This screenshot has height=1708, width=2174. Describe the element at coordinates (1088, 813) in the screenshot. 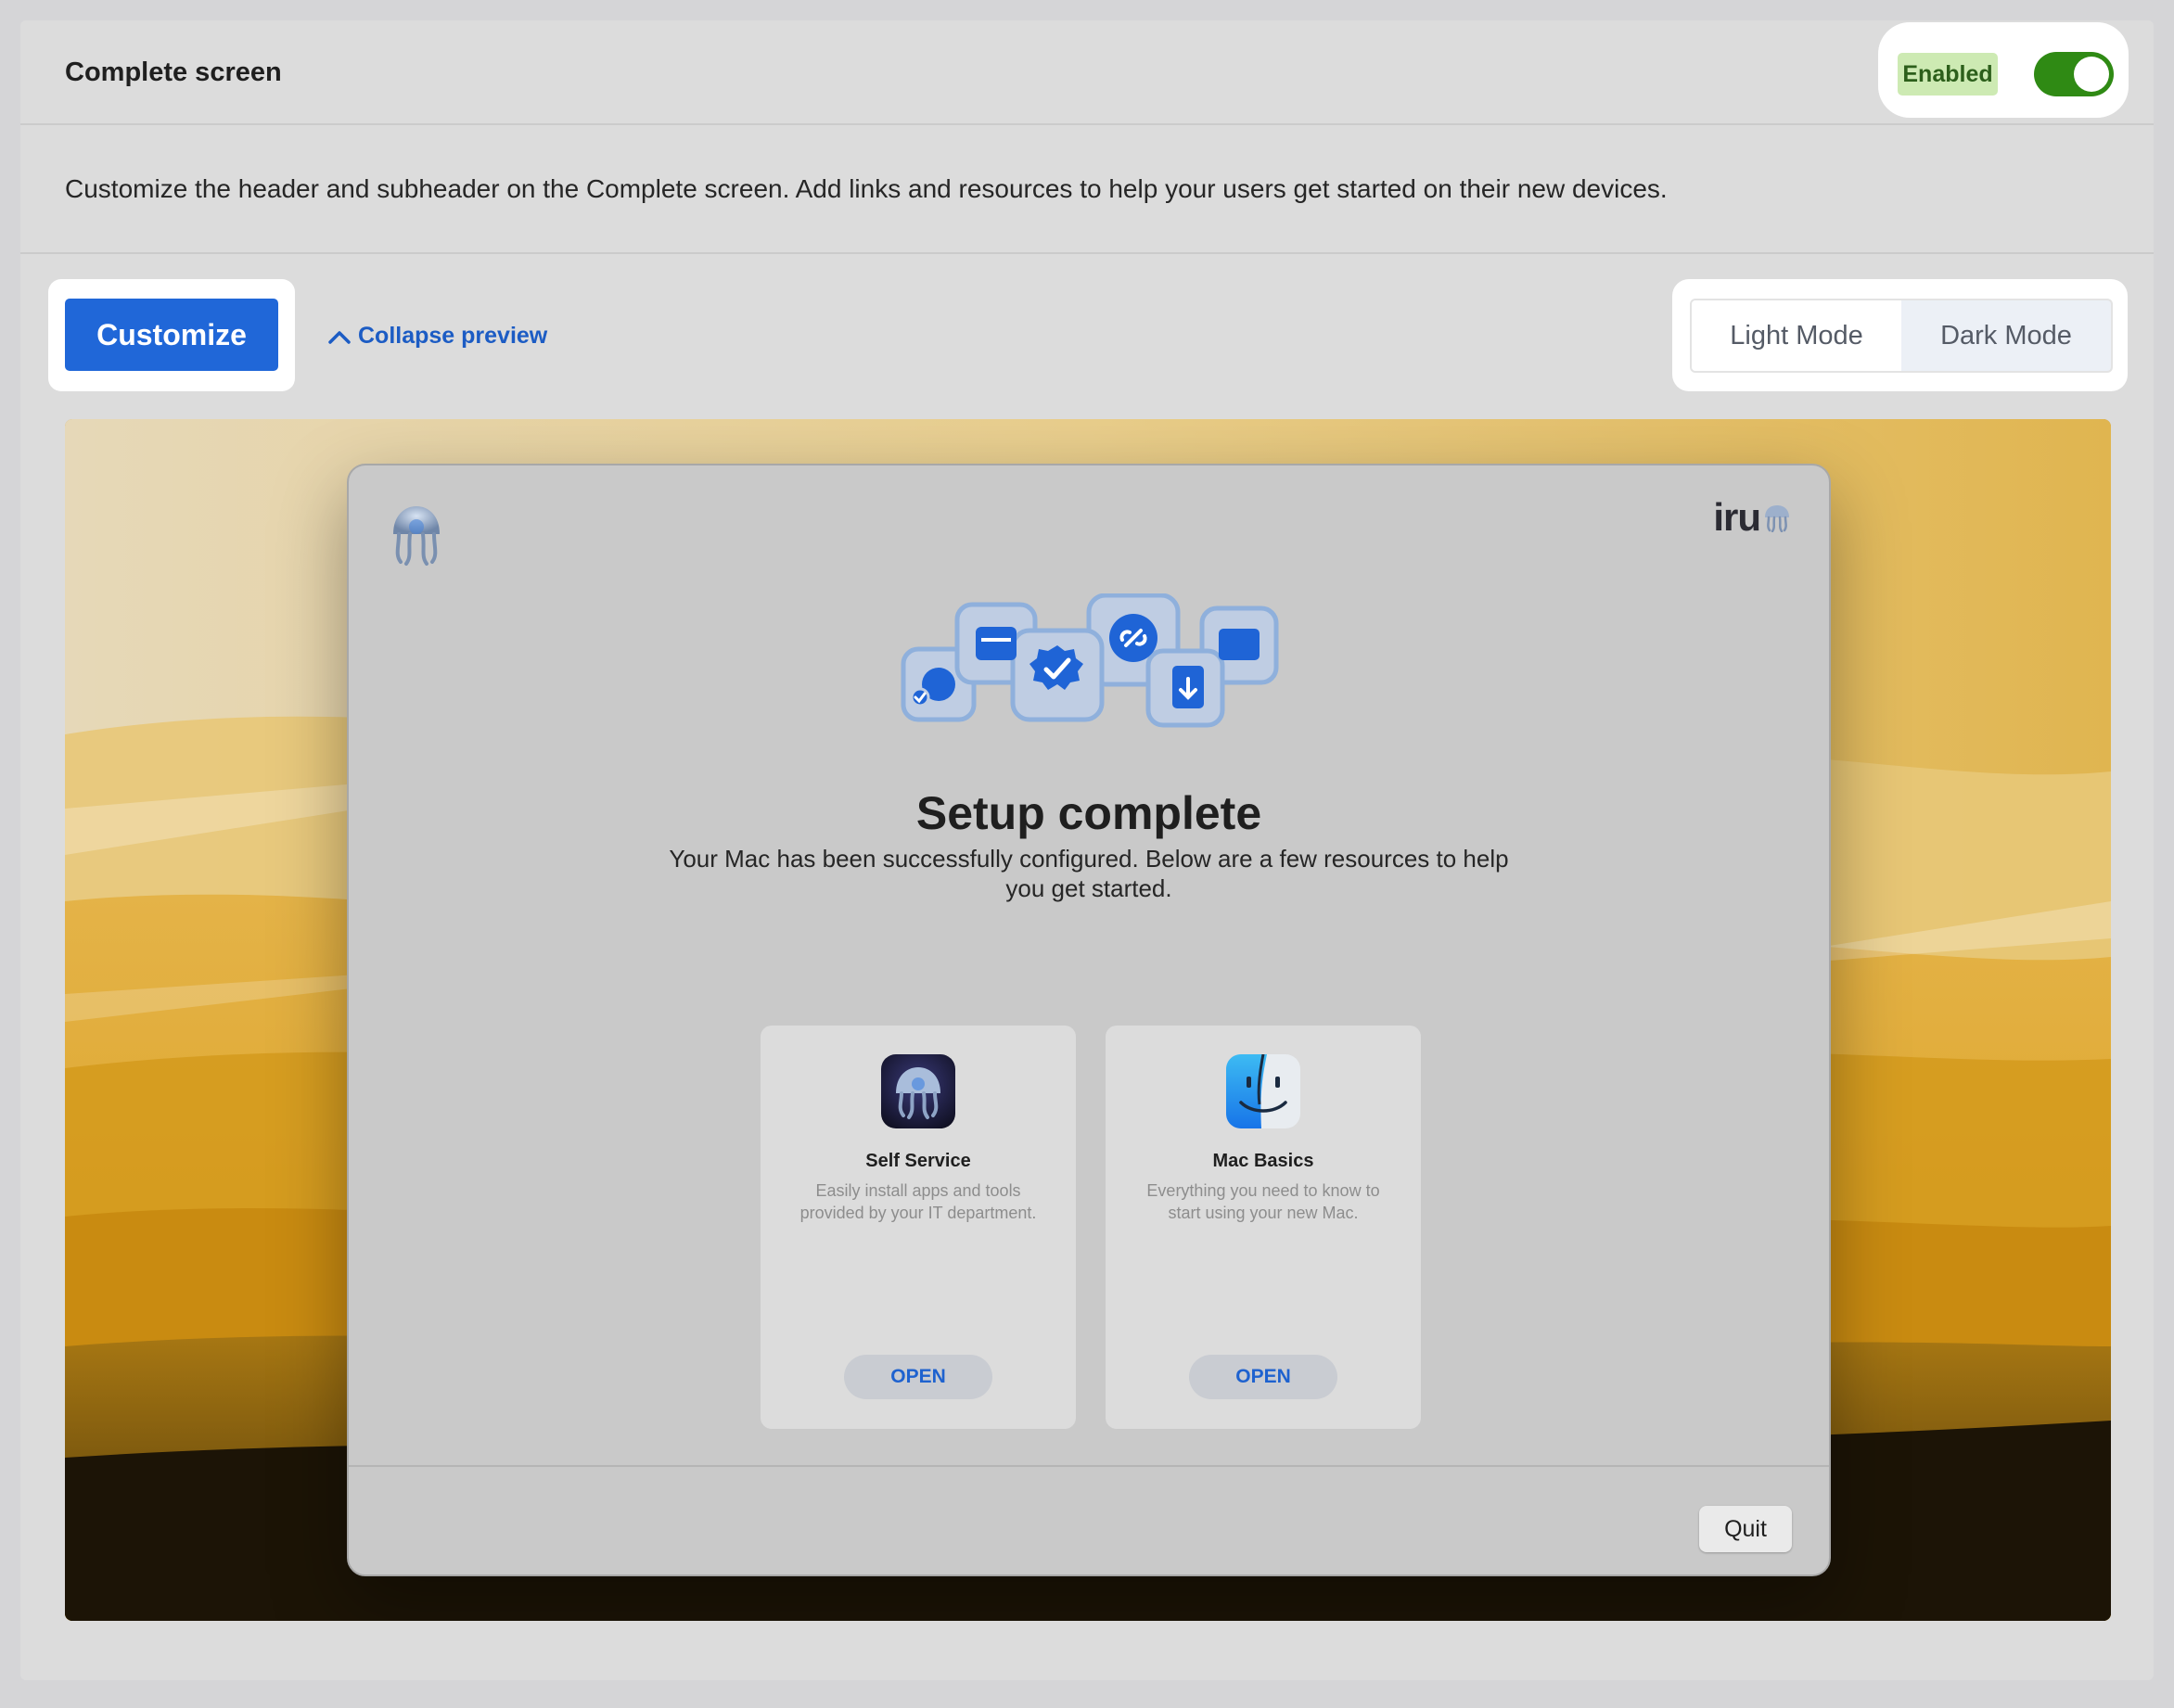

I see `setup-title: Setup complete` at that location.